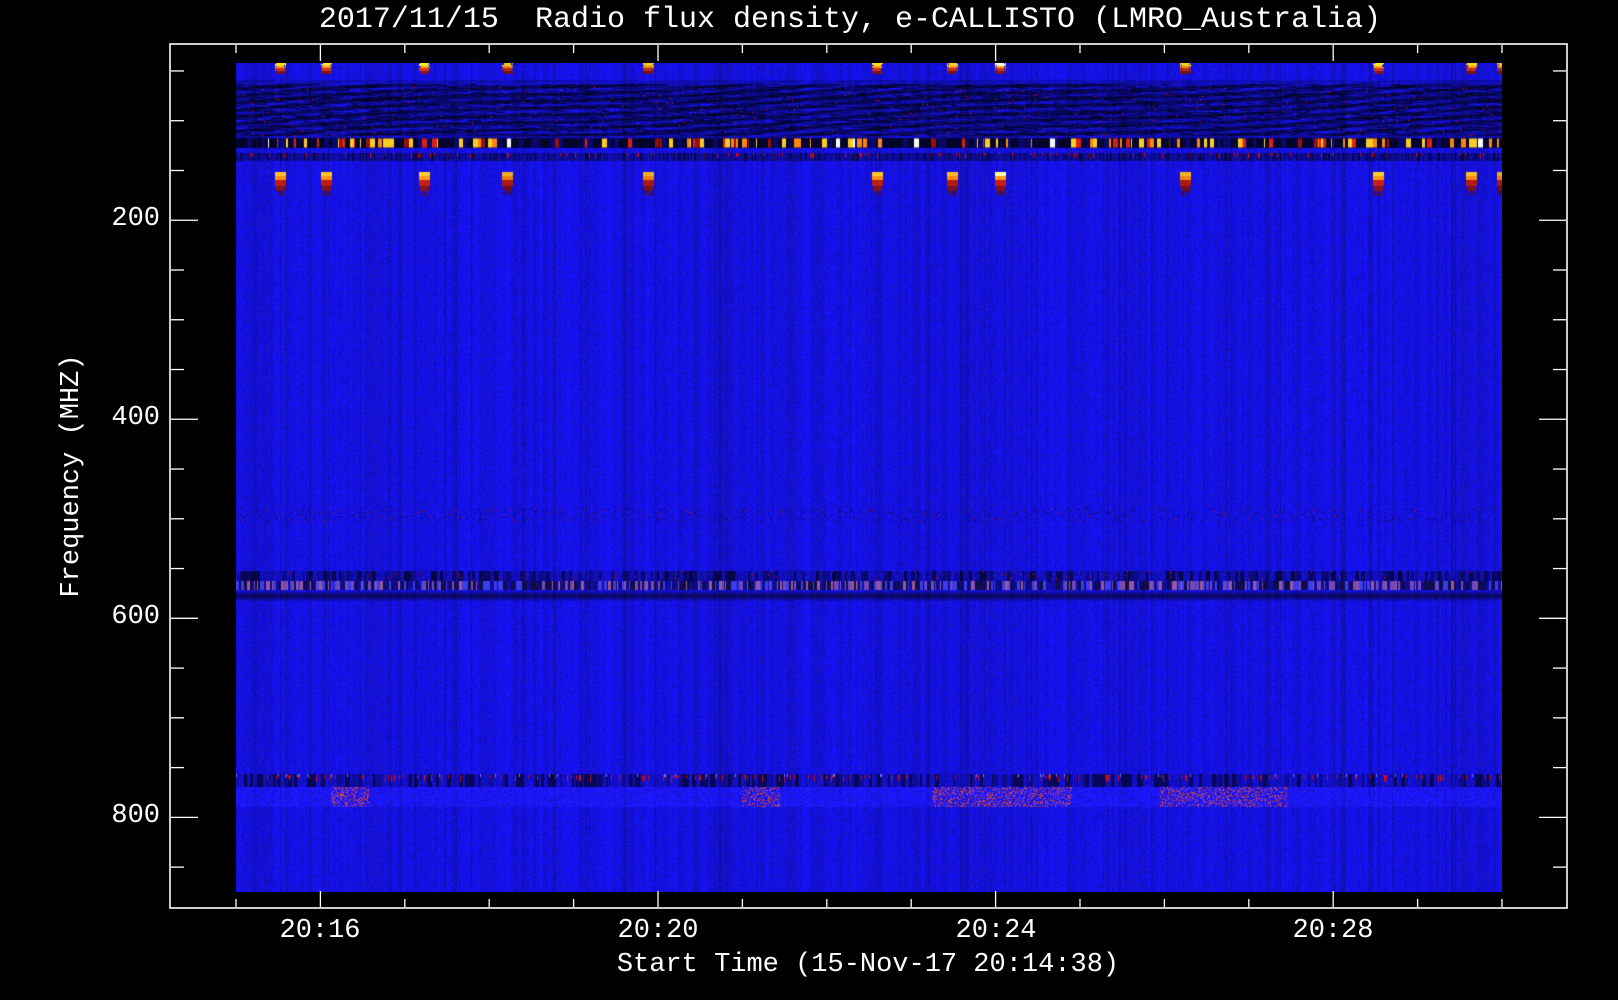  I want to click on x-tick-label: 20:28, so click(1333, 931).